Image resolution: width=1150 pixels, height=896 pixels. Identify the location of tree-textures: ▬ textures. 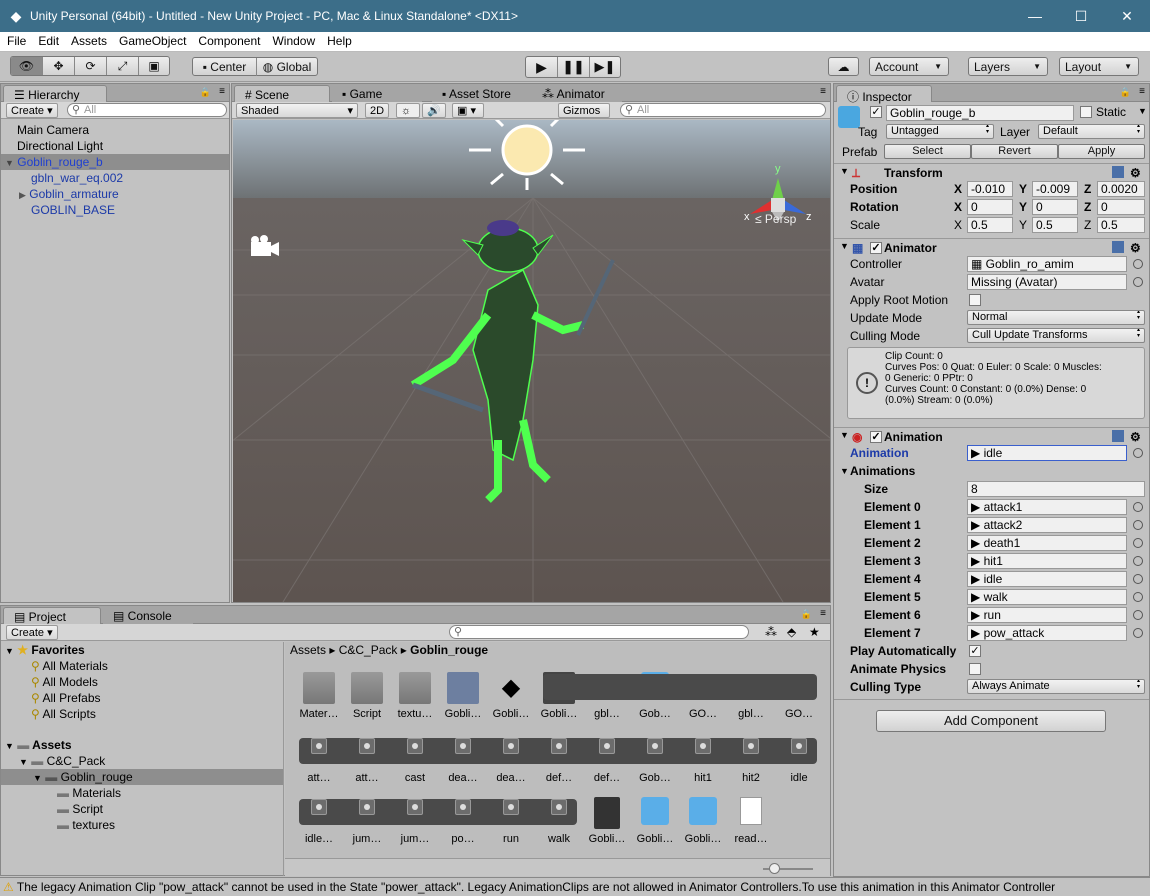
(142, 825).